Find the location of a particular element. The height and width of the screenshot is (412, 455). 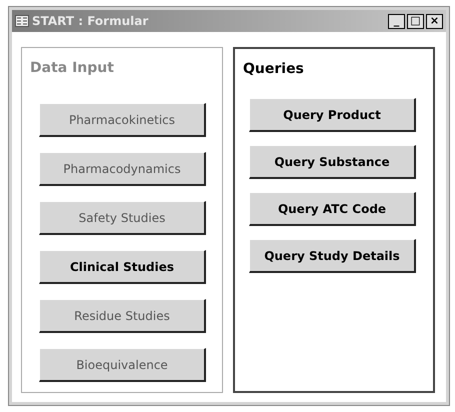

form-button: Query ATC Code is located at coordinates (332, 209).